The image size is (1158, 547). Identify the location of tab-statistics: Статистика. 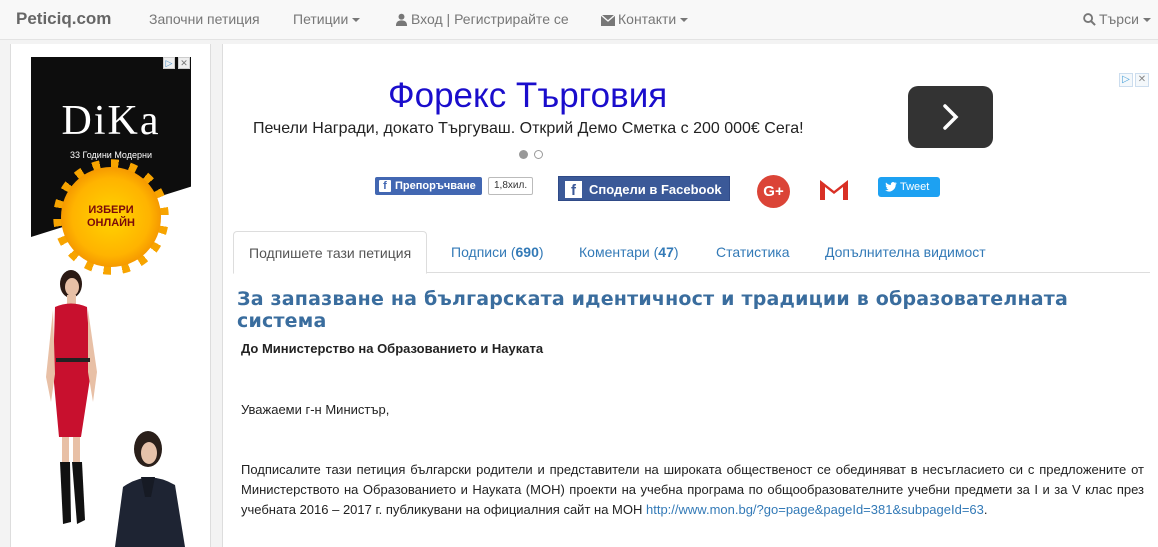
(753, 252).